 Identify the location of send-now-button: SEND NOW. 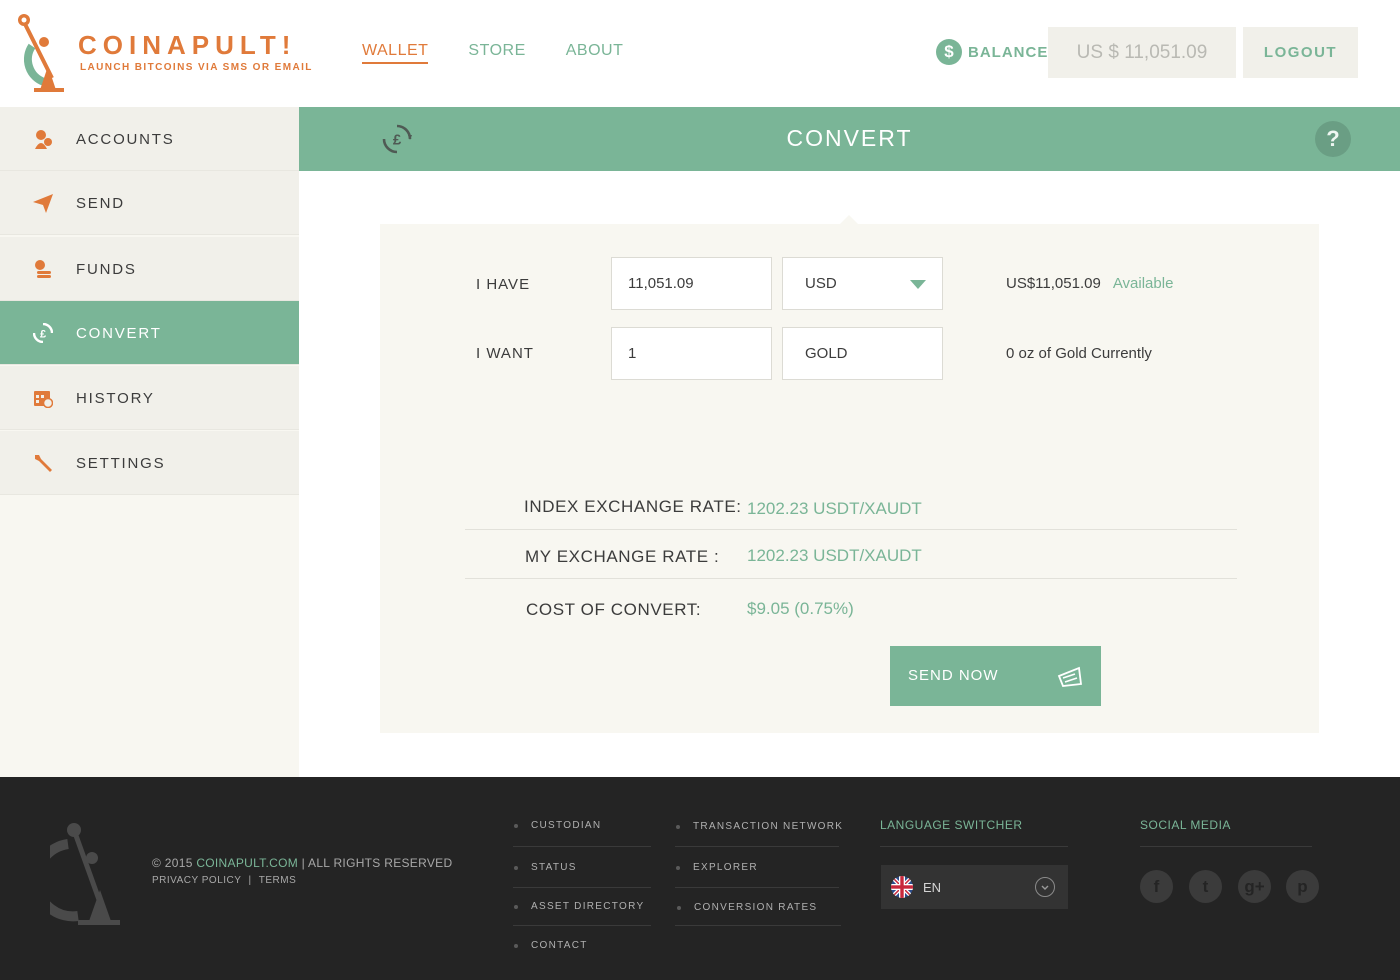
(995, 676).